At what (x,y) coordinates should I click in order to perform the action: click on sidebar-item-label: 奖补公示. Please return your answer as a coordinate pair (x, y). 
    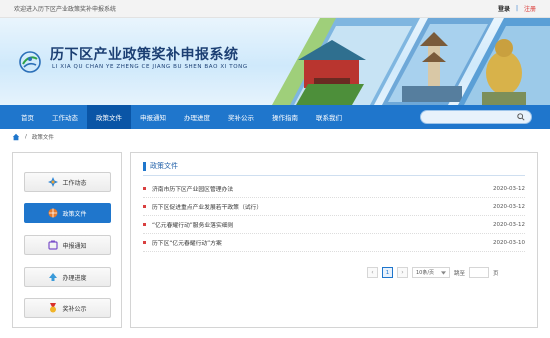
    Looking at the image, I should click on (74, 309).